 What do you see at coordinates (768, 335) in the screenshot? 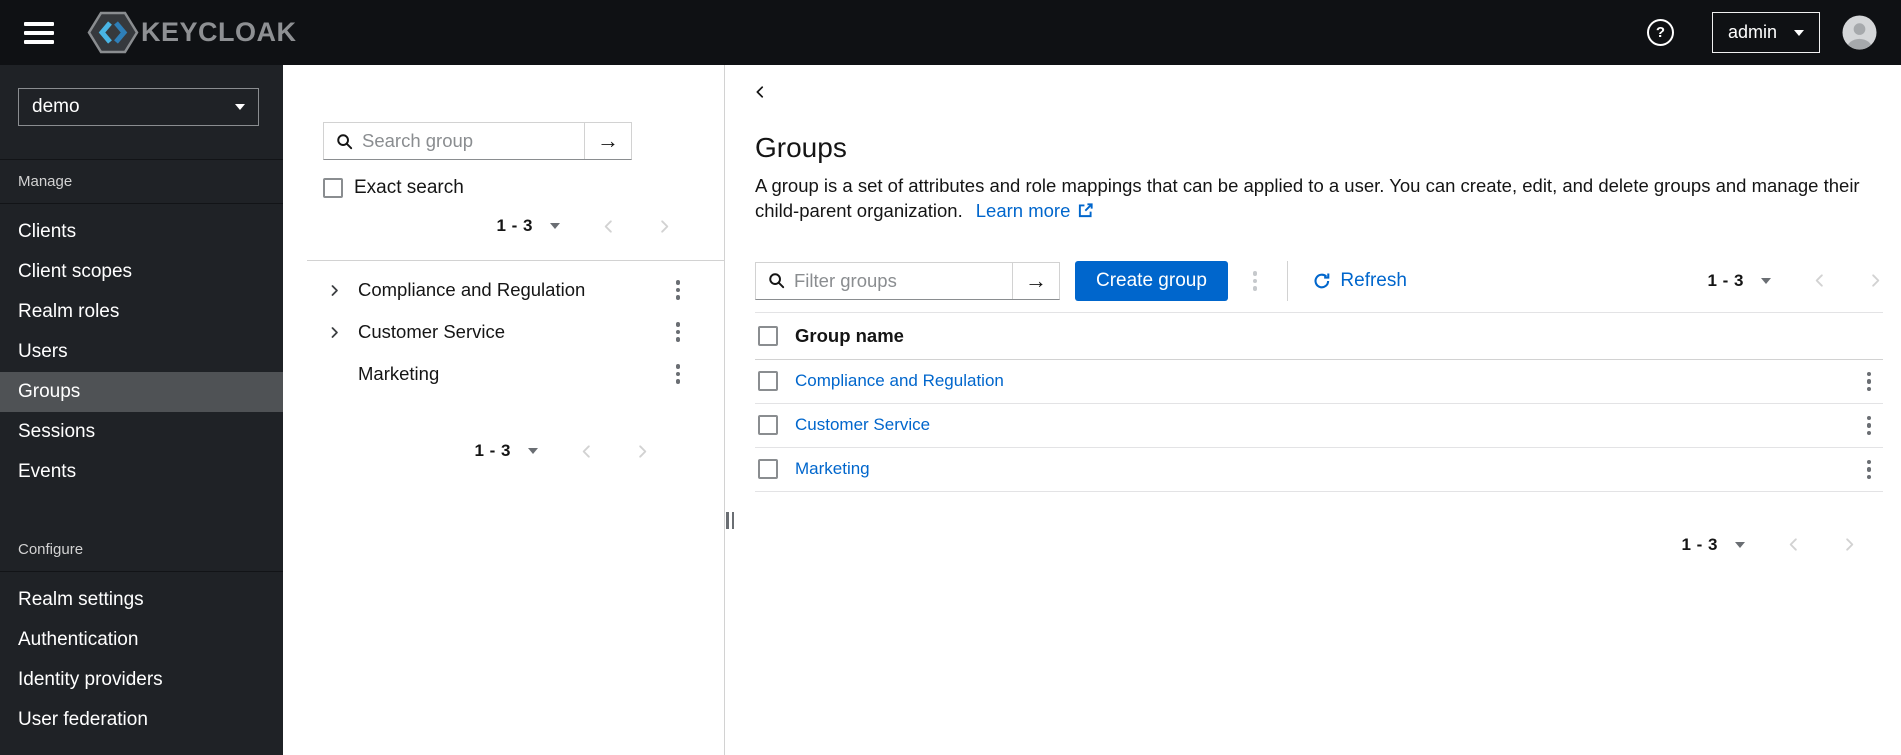
I see `select-all-checkbox` at bounding box center [768, 335].